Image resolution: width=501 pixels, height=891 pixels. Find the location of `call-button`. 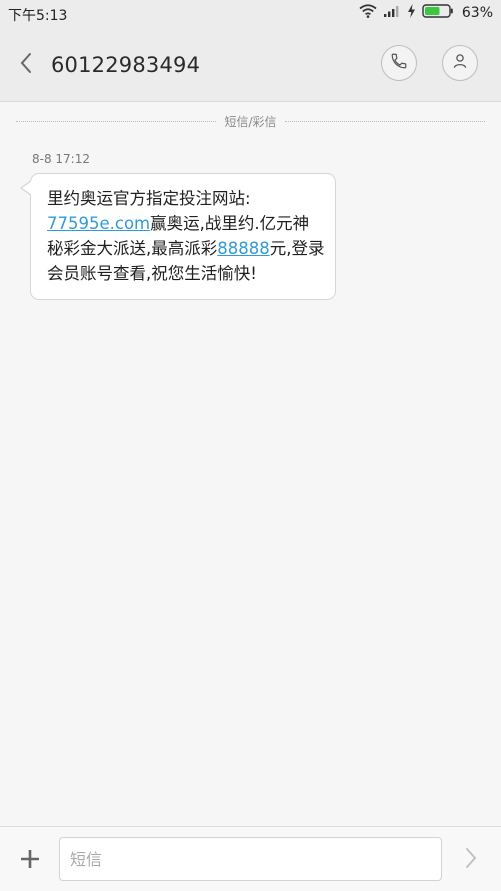

call-button is located at coordinates (399, 63).